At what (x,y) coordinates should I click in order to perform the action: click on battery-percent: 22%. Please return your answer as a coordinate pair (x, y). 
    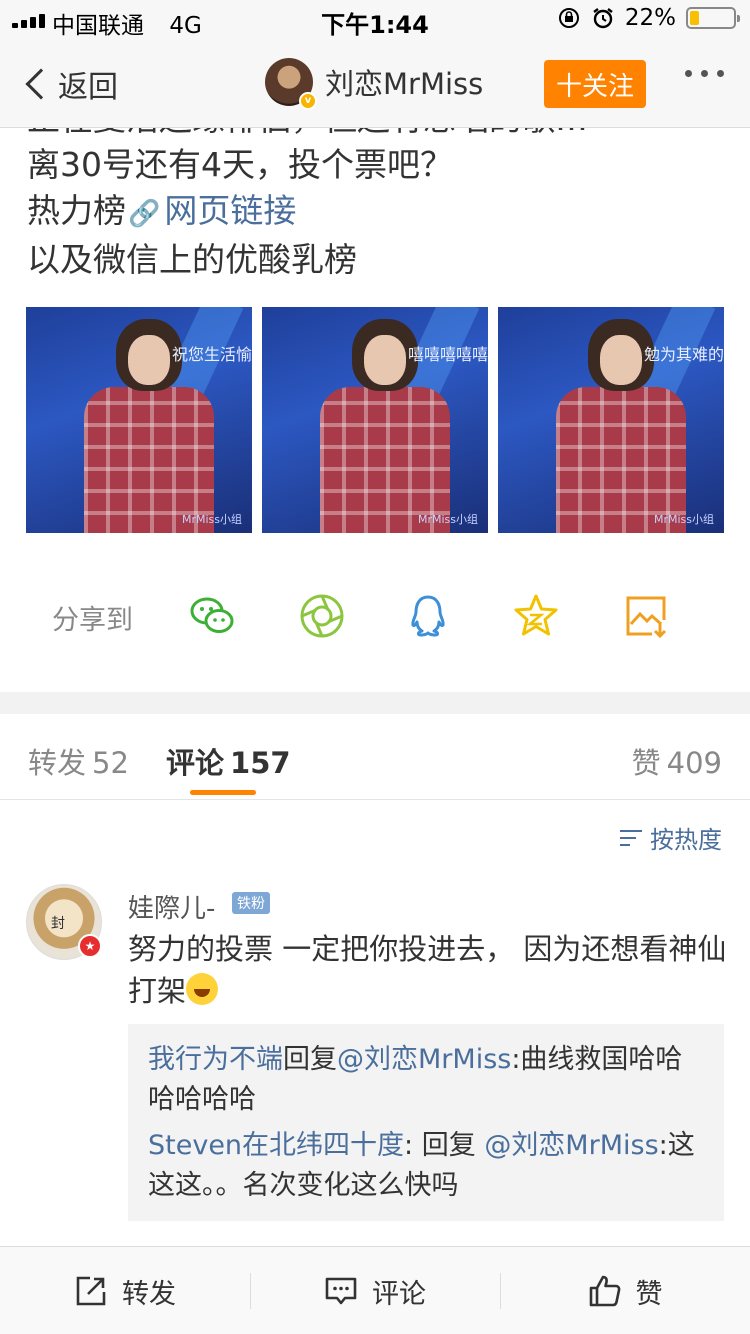
    Looking at the image, I should click on (650, 18).